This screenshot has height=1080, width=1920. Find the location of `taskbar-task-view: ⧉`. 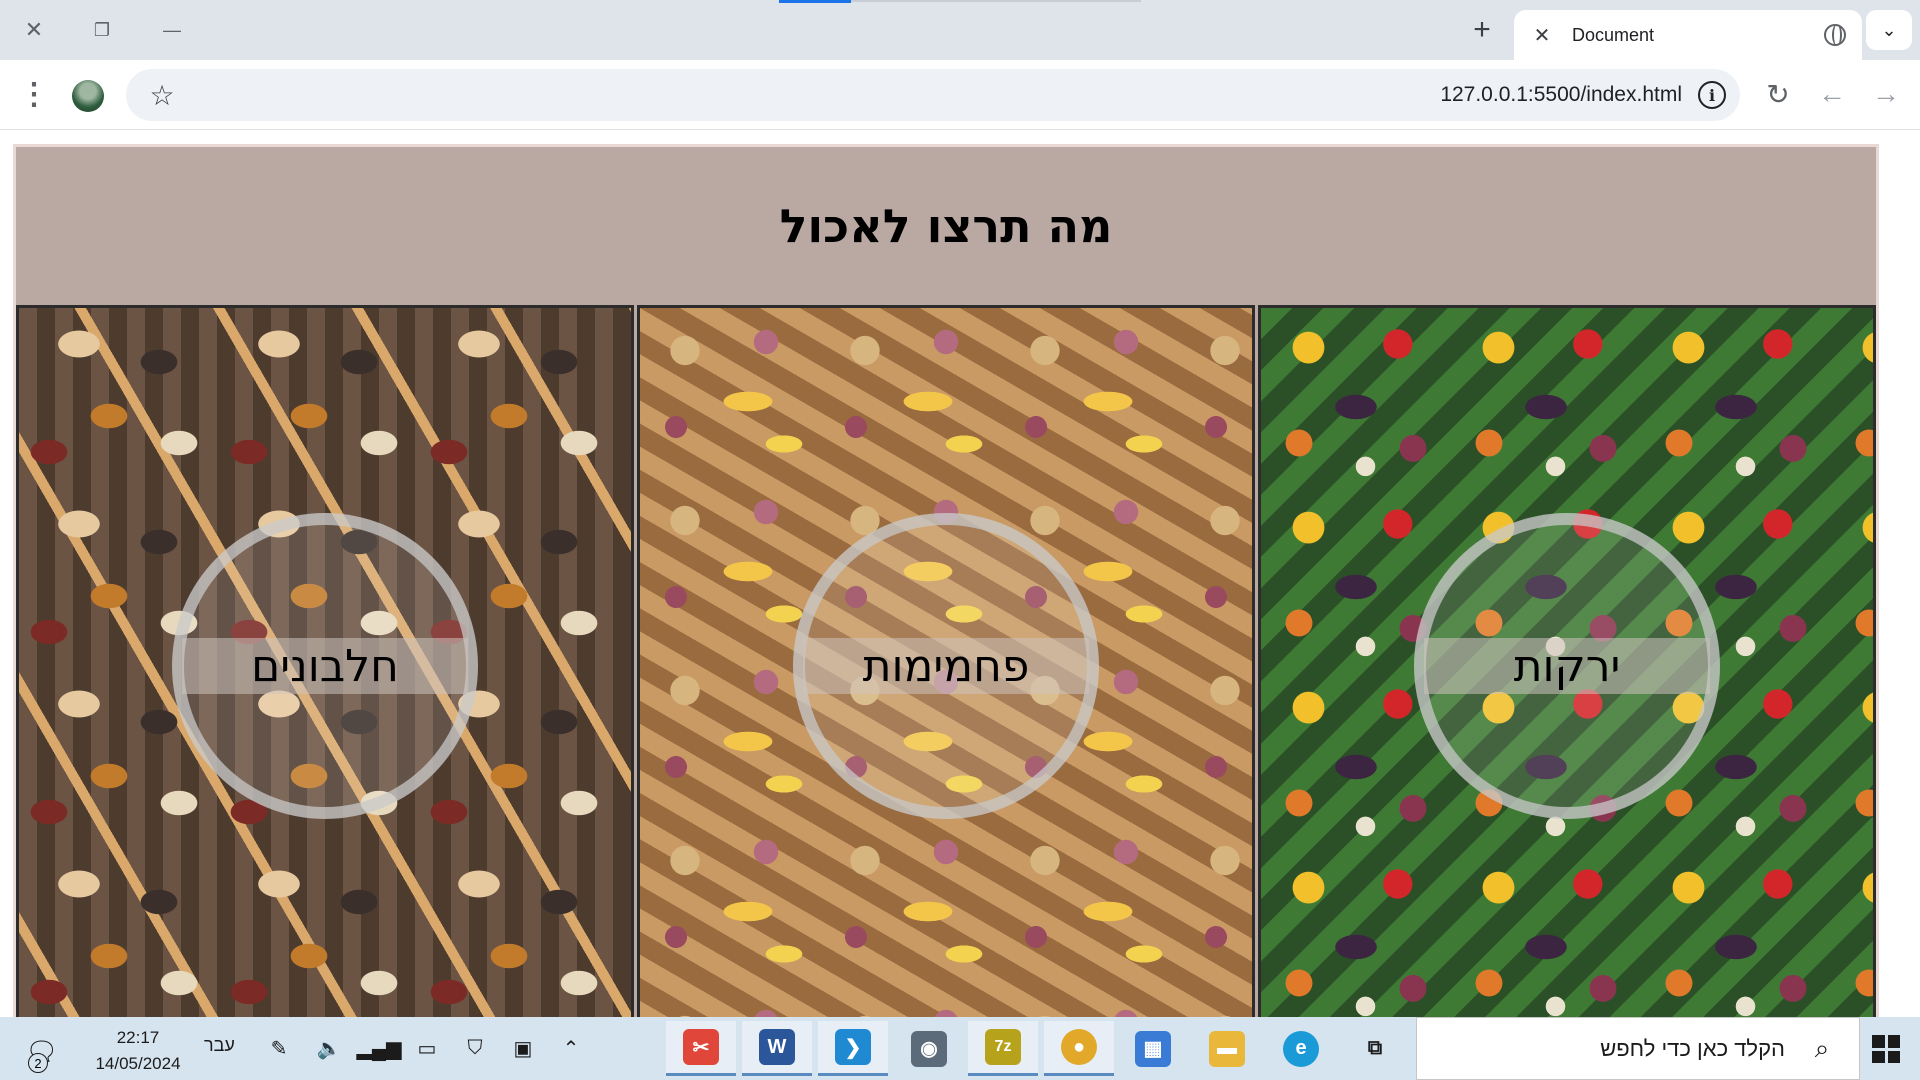

taskbar-task-view: ⧉ is located at coordinates (1375, 1048).